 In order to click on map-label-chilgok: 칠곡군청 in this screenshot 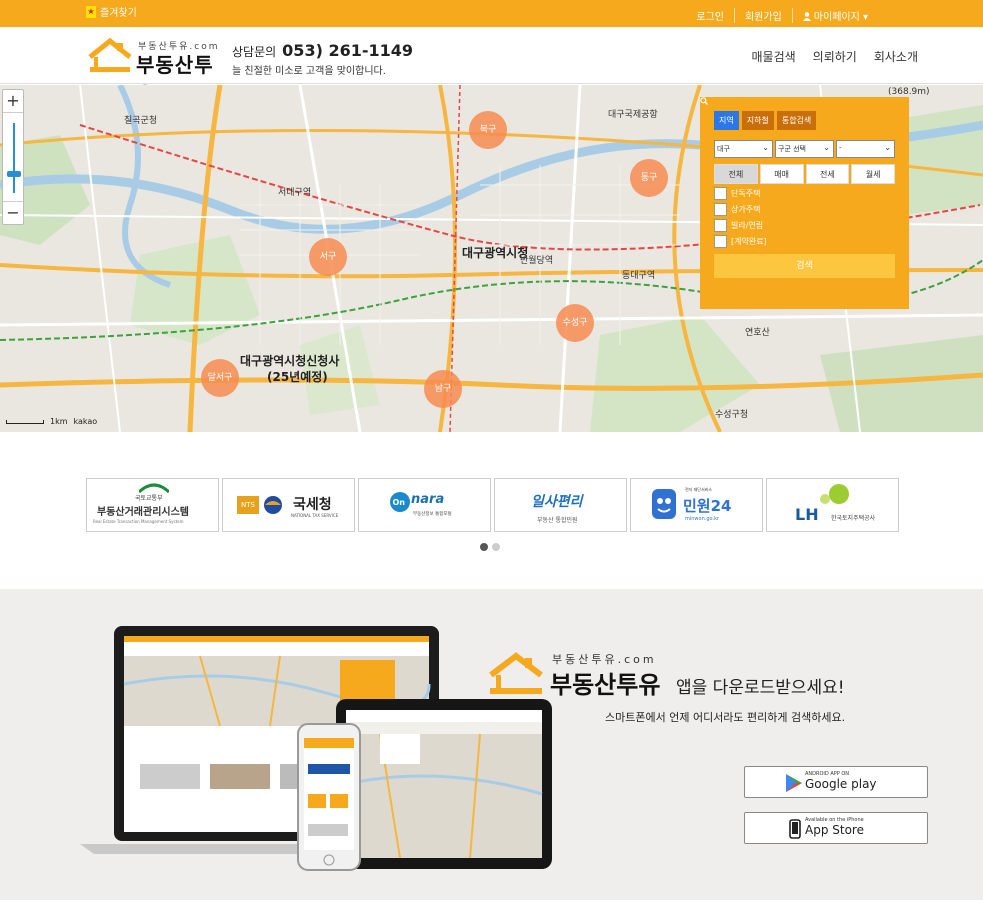, I will do `click(141, 121)`.